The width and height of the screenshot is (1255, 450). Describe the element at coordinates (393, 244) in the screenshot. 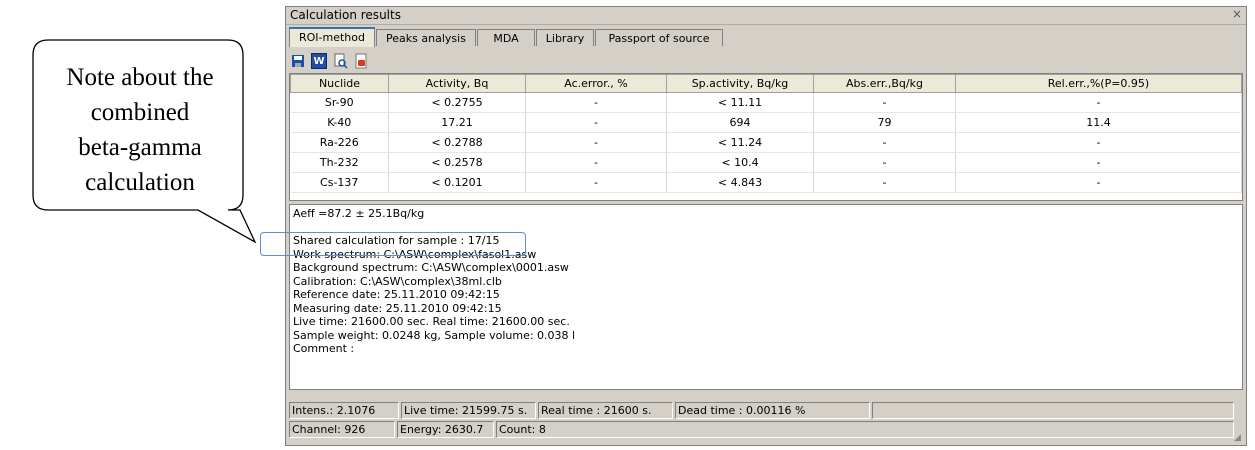

I see `shared-calculation-highlight` at that location.